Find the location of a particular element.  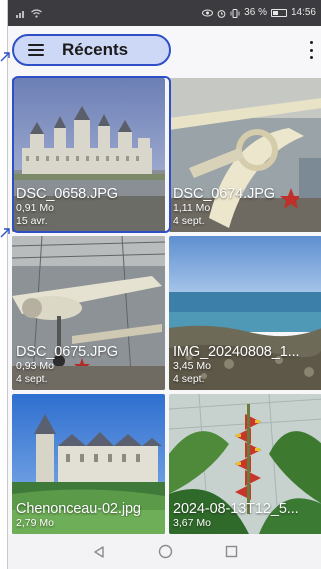

app-bar: Récents is located at coordinates (164, 49).